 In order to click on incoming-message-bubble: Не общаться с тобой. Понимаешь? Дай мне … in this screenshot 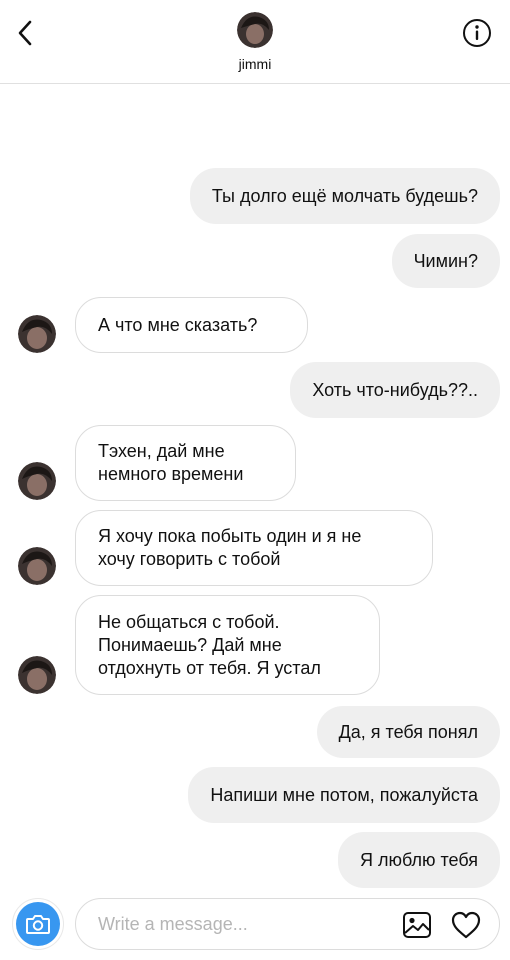, I will do `click(227, 645)`.